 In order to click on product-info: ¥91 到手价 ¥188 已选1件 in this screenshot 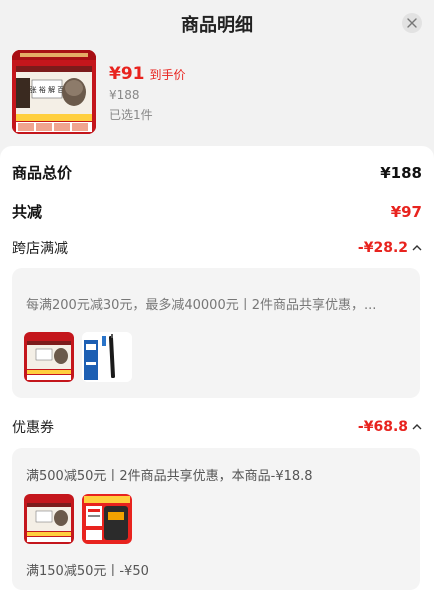, I will do `click(147, 93)`.